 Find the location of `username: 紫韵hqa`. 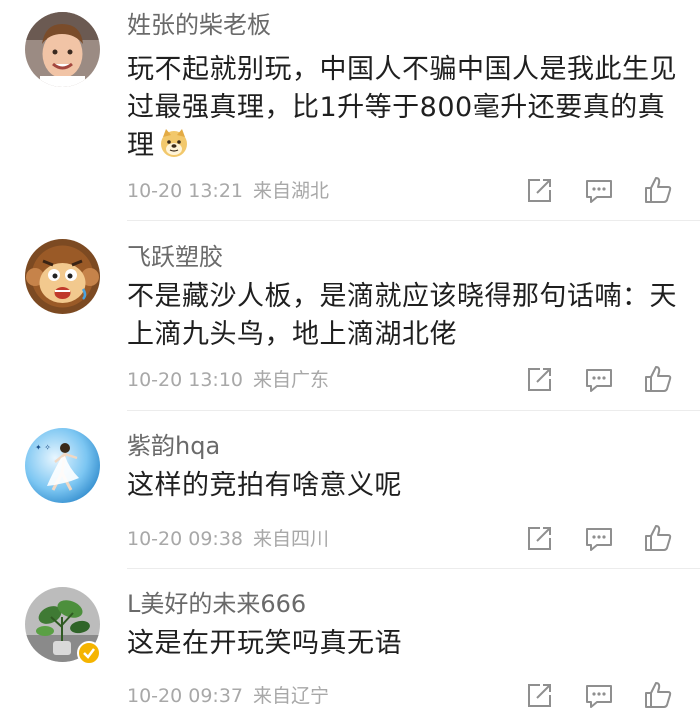

username: 紫韵hqa is located at coordinates (173, 446).